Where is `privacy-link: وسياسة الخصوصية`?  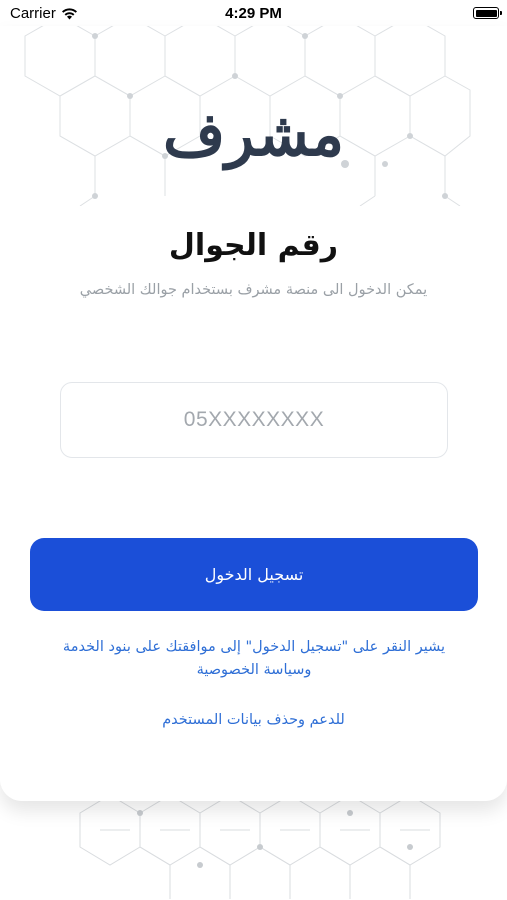 privacy-link: وسياسة الخصوصية is located at coordinates (254, 670).